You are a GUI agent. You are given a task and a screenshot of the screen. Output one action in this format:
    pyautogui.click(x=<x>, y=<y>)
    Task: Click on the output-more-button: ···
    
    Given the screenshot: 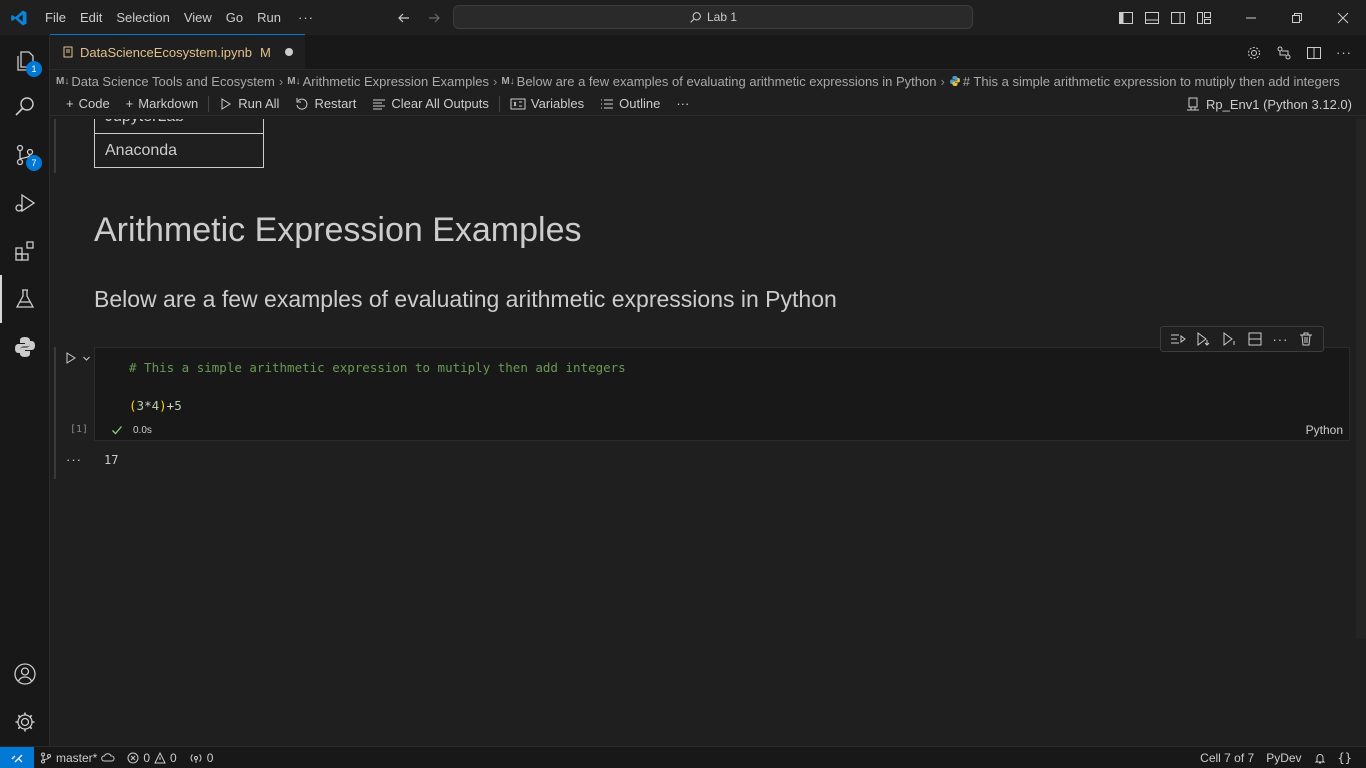 What is the action you would take?
    pyautogui.click(x=74, y=459)
    